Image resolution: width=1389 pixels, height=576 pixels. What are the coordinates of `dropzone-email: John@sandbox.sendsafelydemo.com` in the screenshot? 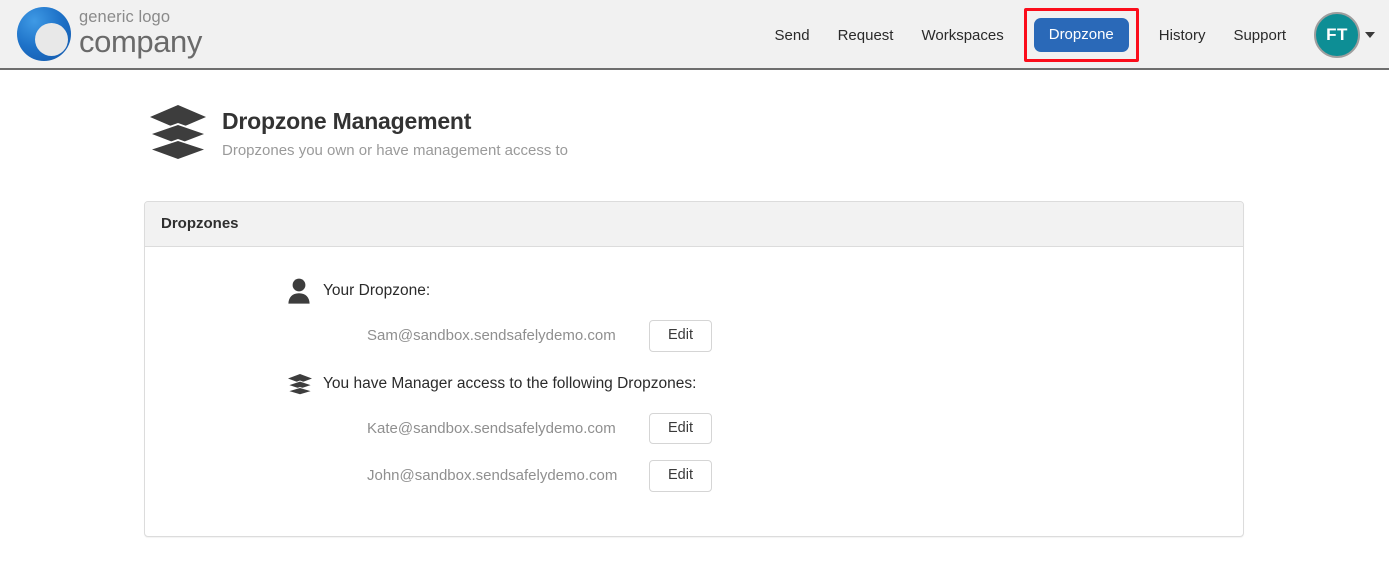 It's located at (492, 476).